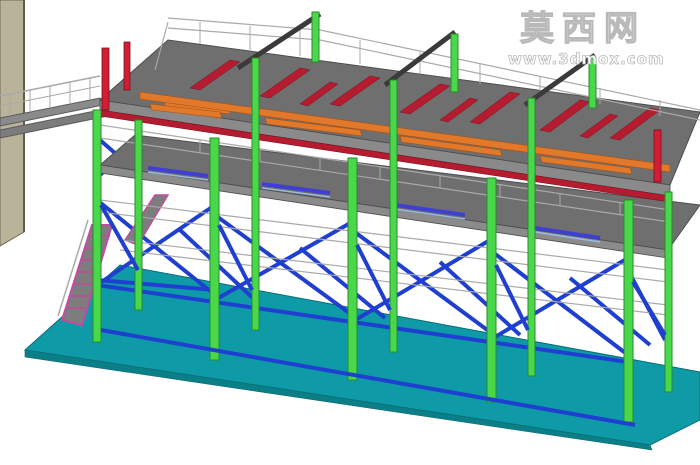 The height and width of the screenshot is (465, 700). I want to click on watermark: 莫西网 www.3dmox.com, so click(586, 38).